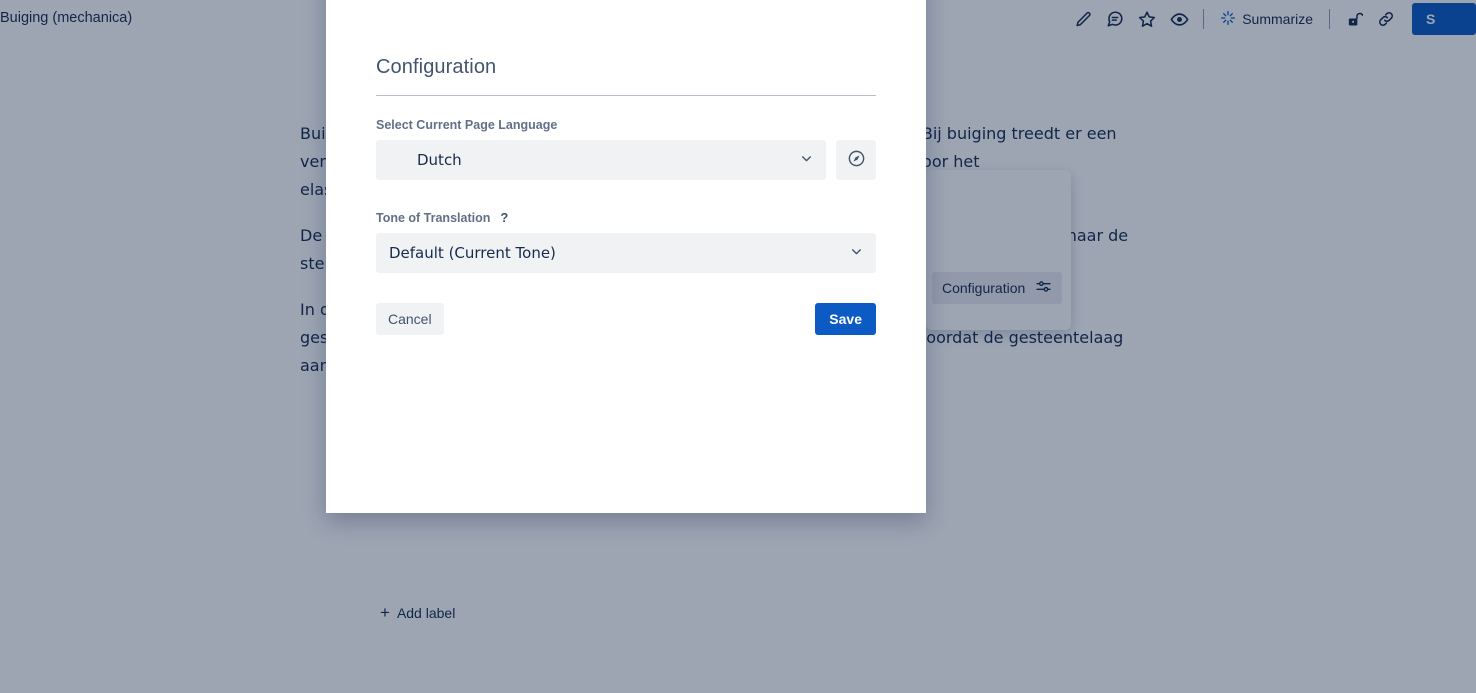 This screenshot has height=693, width=1476. I want to click on save-button: Save, so click(845, 319).